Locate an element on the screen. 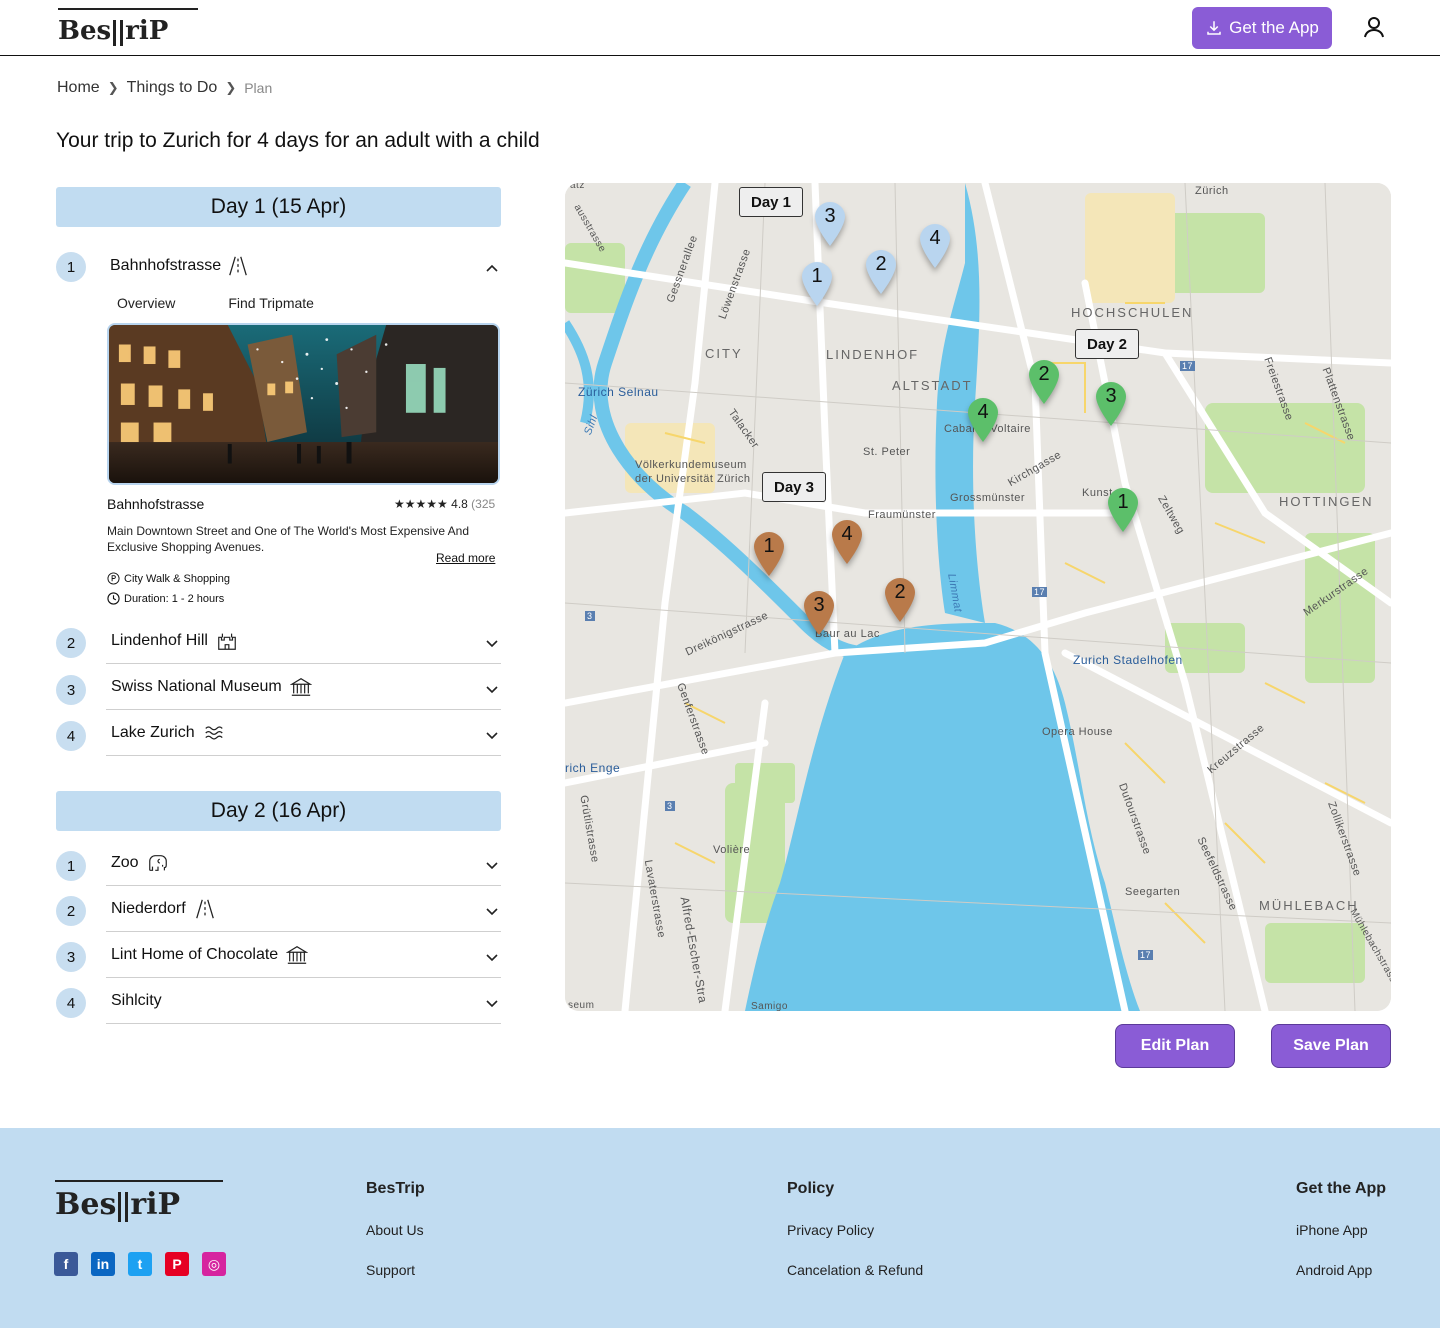 The height and width of the screenshot is (1328, 1440). map-pin-day1-4: 4 is located at coordinates (935, 246).